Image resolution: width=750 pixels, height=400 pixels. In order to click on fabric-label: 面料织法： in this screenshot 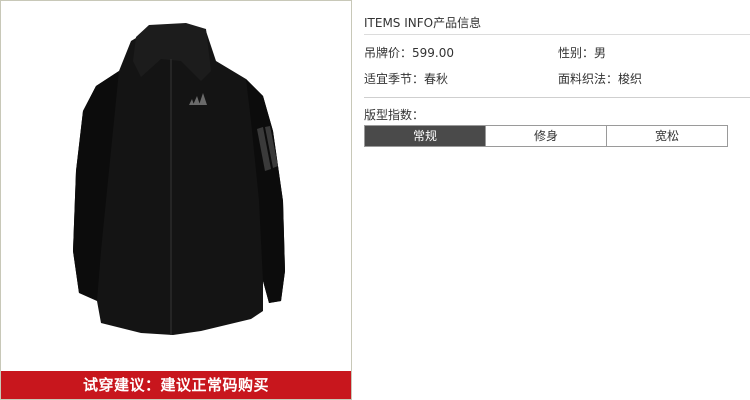, I will do `click(588, 79)`.